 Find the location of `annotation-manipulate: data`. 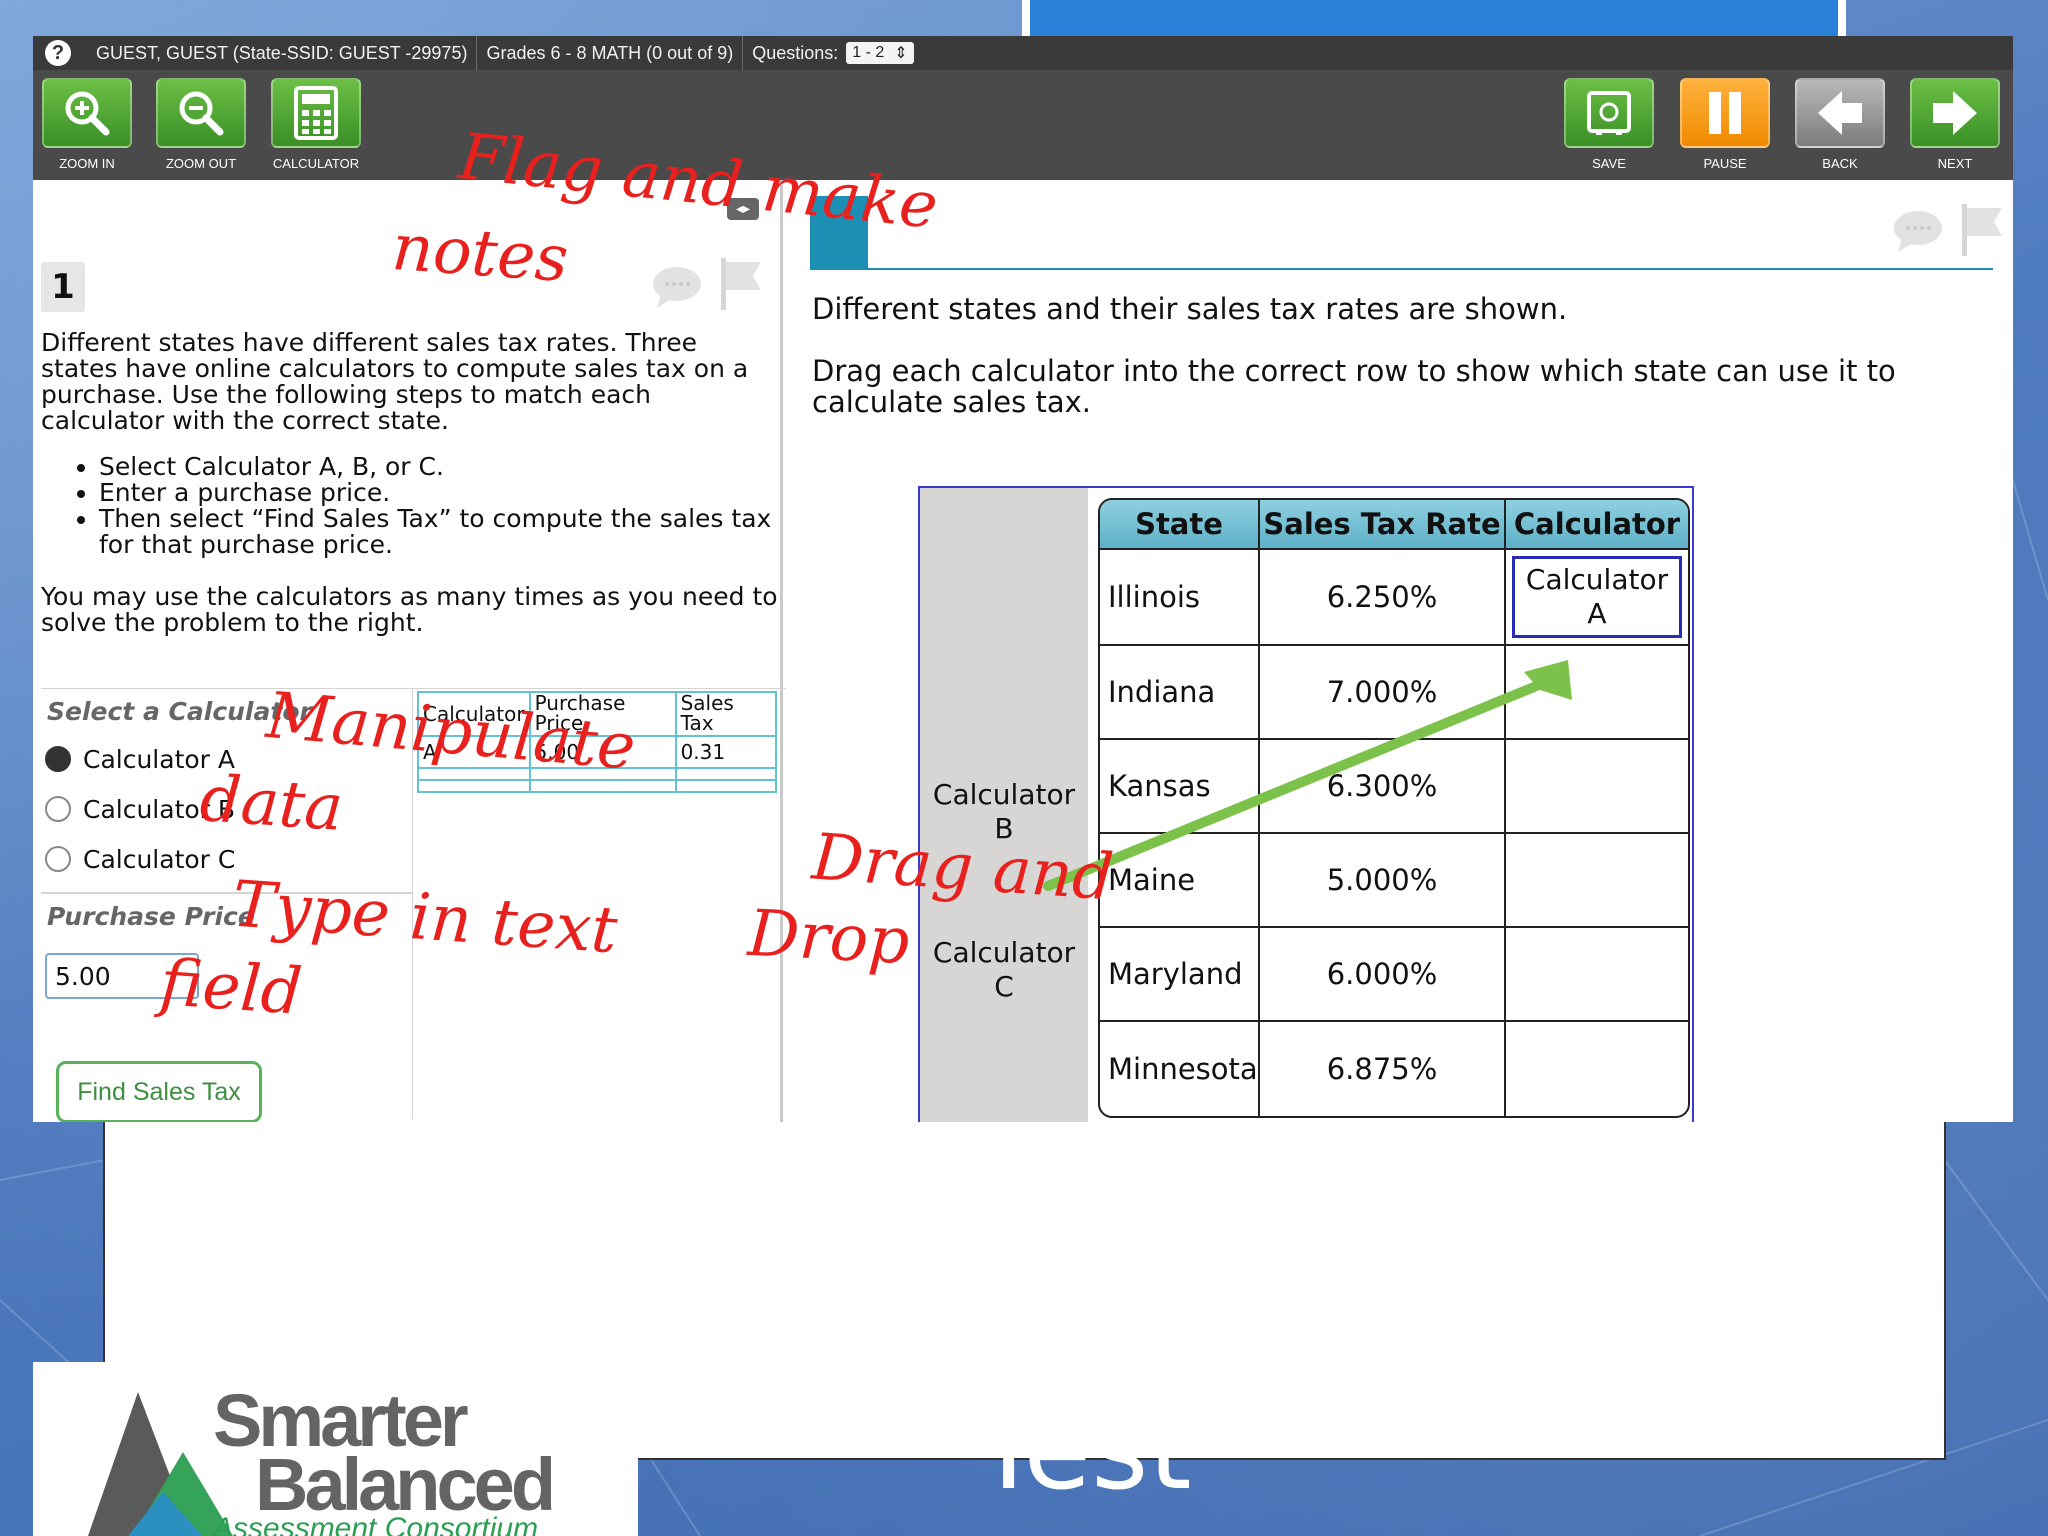

annotation-manipulate: data is located at coordinates (271, 804).